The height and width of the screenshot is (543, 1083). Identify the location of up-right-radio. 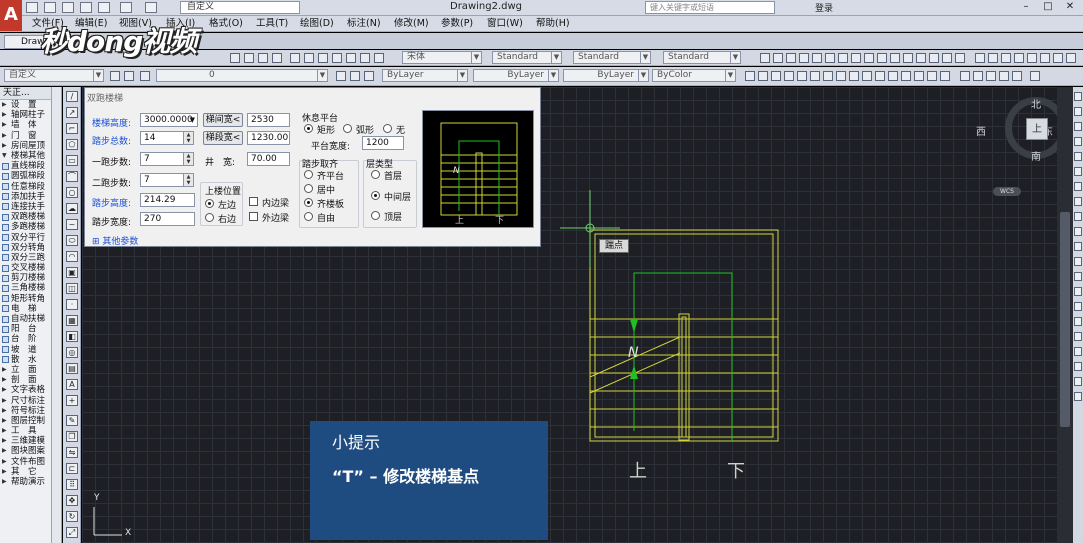
(209, 217).